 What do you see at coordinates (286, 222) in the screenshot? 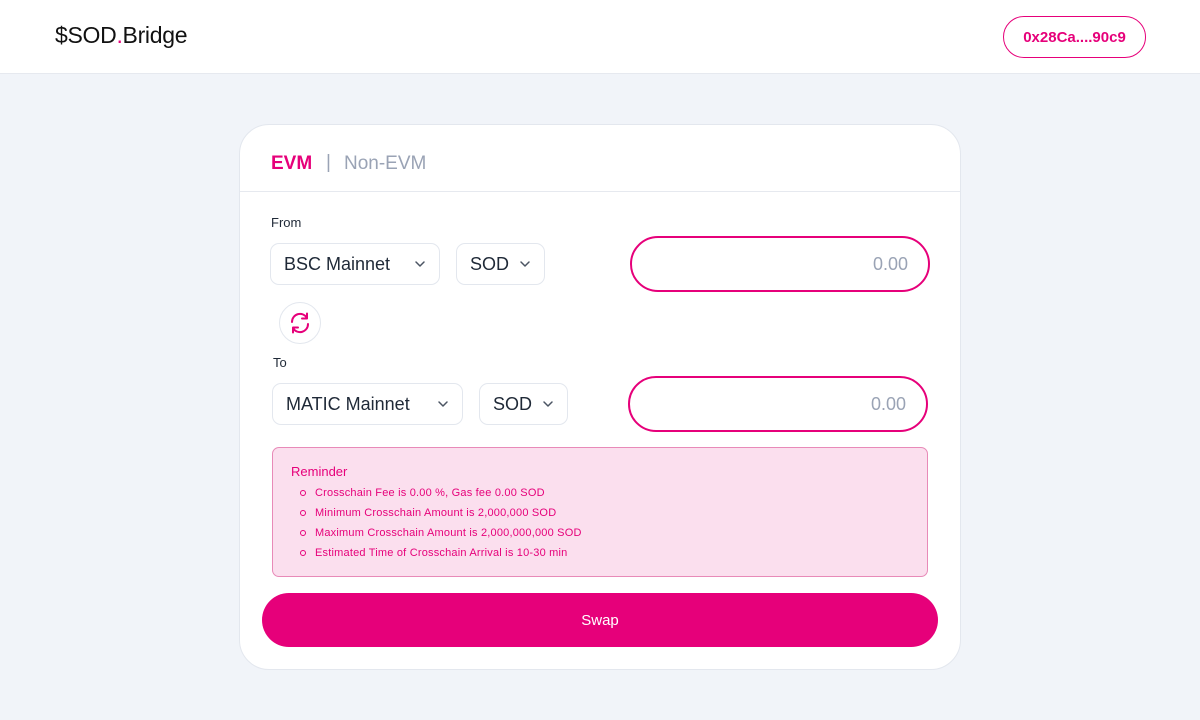
I see `from-label: From` at bounding box center [286, 222].